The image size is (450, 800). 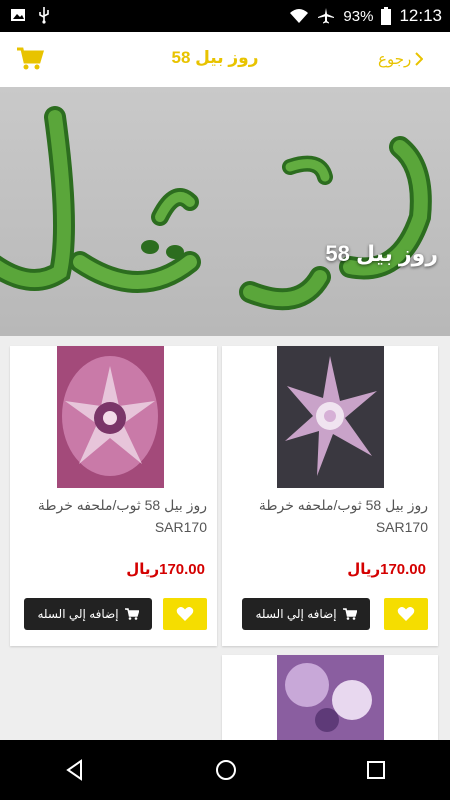 What do you see at coordinates (44, 15) in the screenshot?
I see `usb-icon` at bounding box center [44, 15].